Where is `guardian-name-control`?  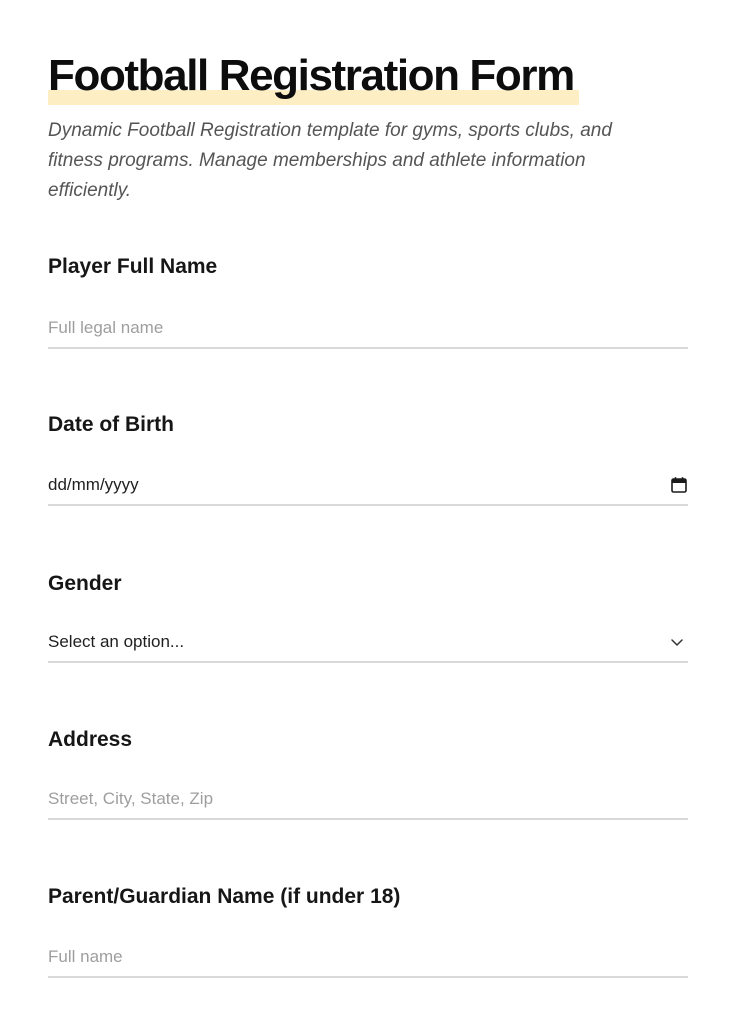 guardian-name-control is located at coordinates (368, 958).